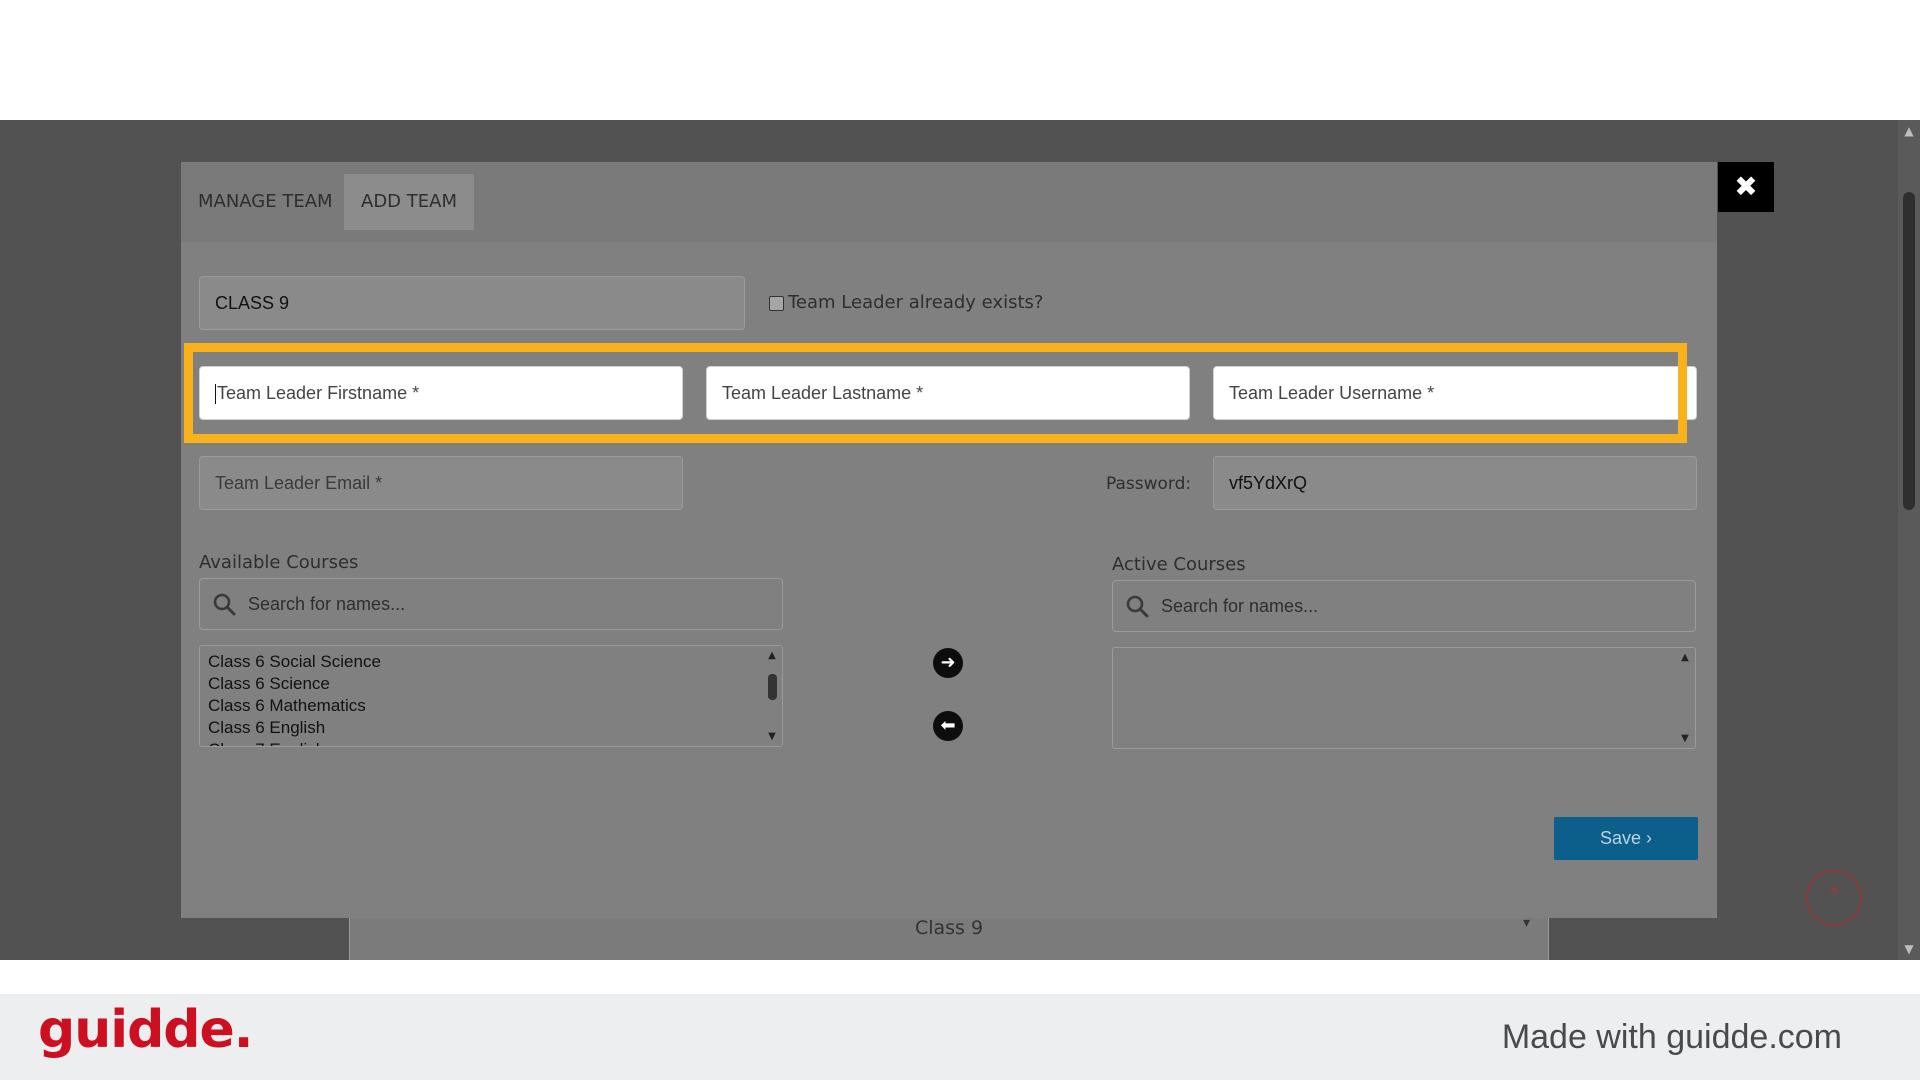 The width and height of the screenshot is (1920, 1080). What do you see at coordinates (776, 303) in the screenshot?
I see `team-leader-exists-checkbox` at bounding box center [776, 303].